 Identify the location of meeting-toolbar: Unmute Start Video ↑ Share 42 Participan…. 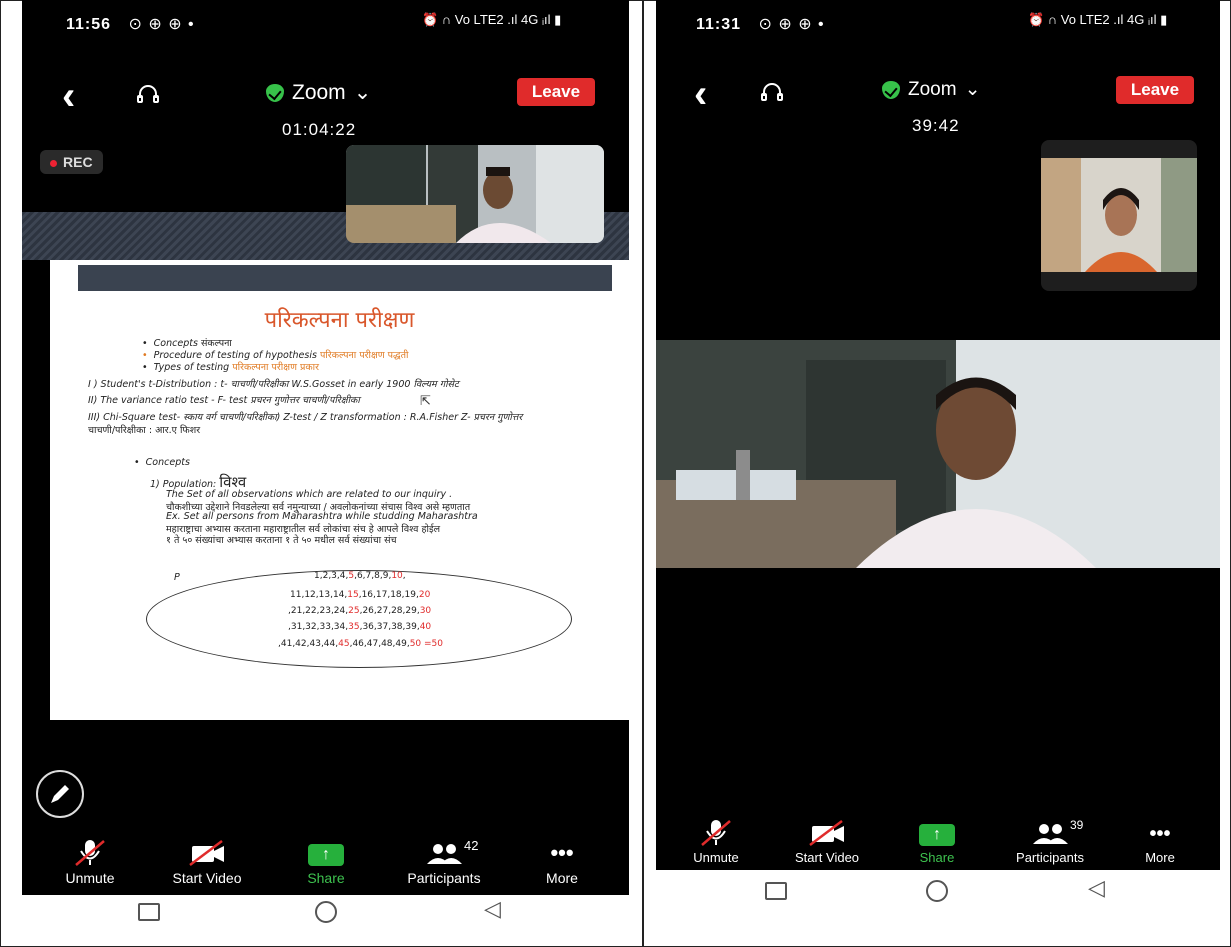
(325, 863).